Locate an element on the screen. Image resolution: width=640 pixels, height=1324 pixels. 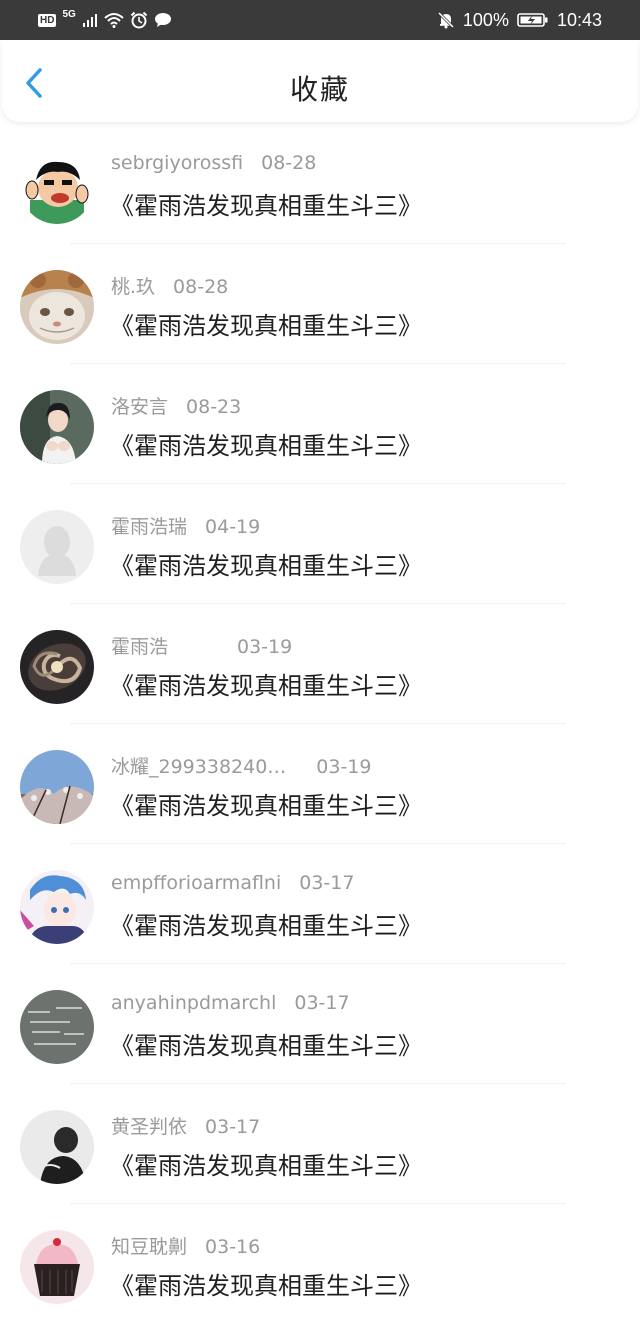
item-meta: 知豆耽劓 03-16 is located at coordinates (185, 1245).